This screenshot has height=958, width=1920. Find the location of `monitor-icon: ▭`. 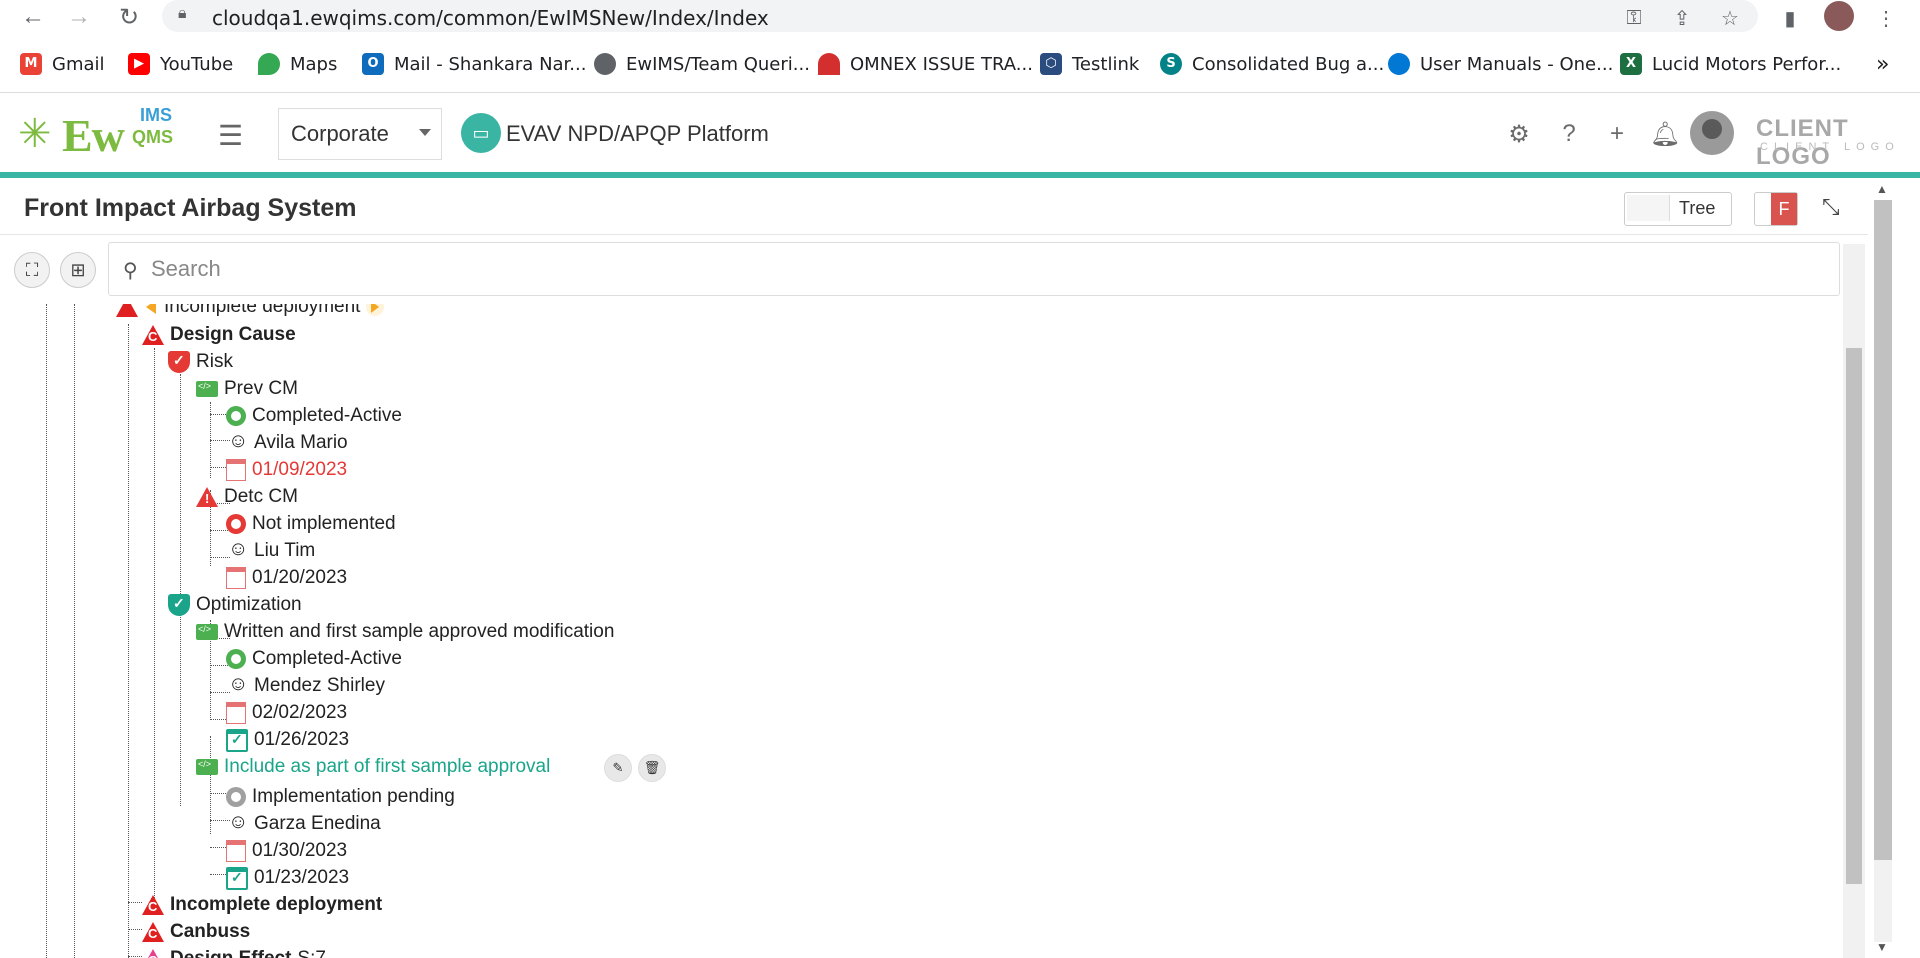

monitor-icon: ▭ is located at coordinates (481, 133).